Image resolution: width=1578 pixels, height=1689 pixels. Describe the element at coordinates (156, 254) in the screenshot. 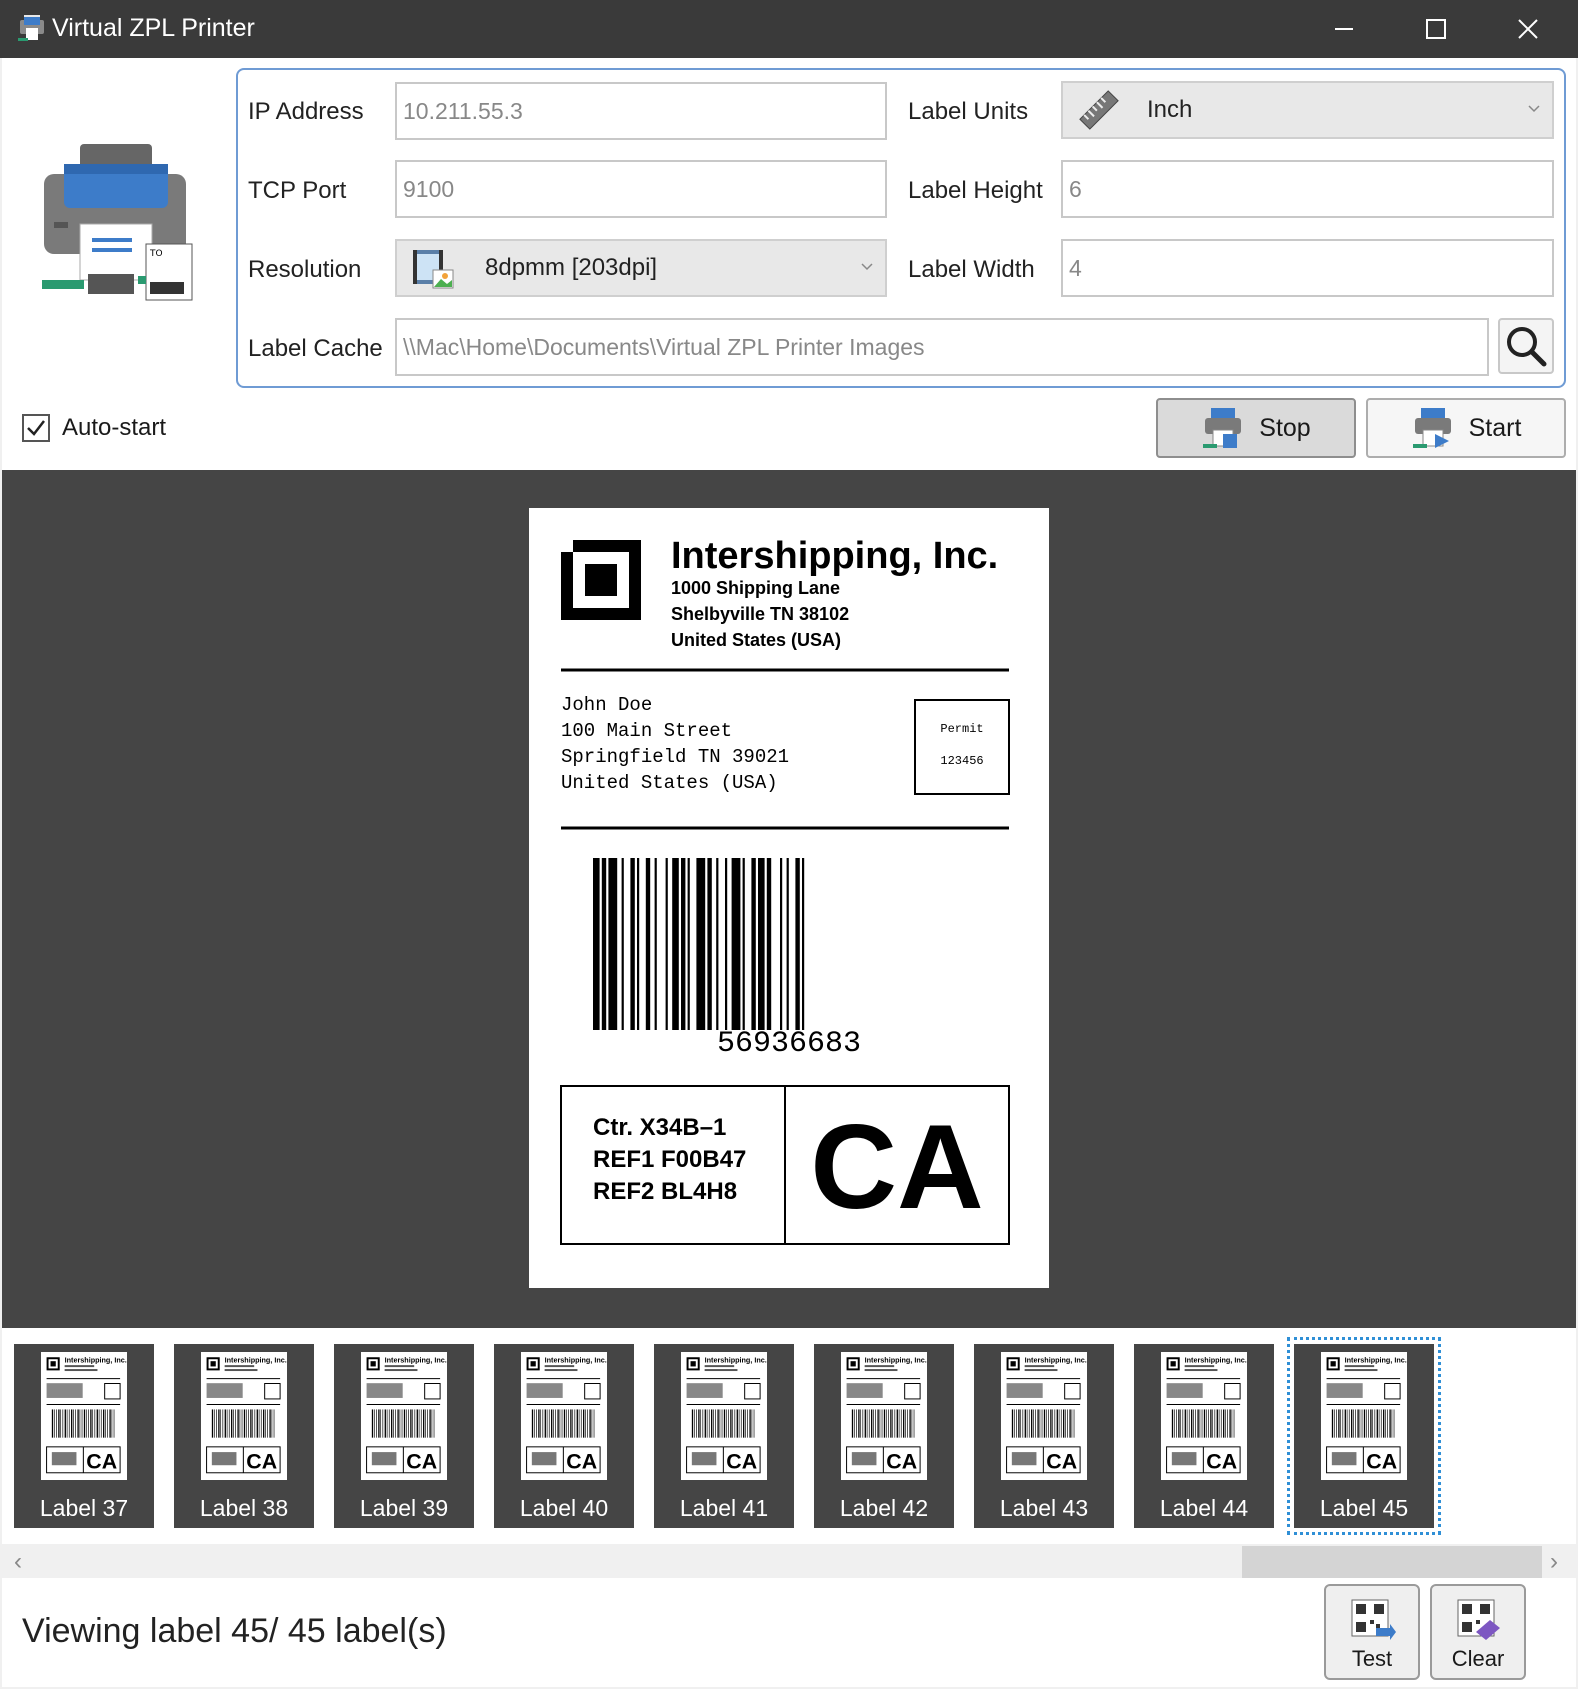

I see `svg-text: TO` at that location.